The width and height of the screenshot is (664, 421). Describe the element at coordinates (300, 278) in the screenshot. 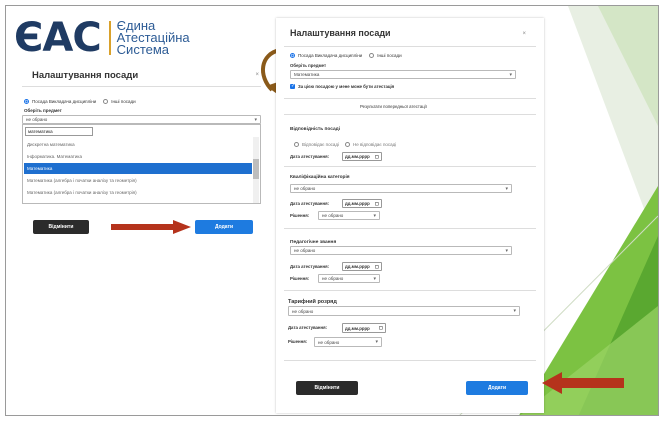

I see `pedagogical-decision-label: Рішення:` at that location.